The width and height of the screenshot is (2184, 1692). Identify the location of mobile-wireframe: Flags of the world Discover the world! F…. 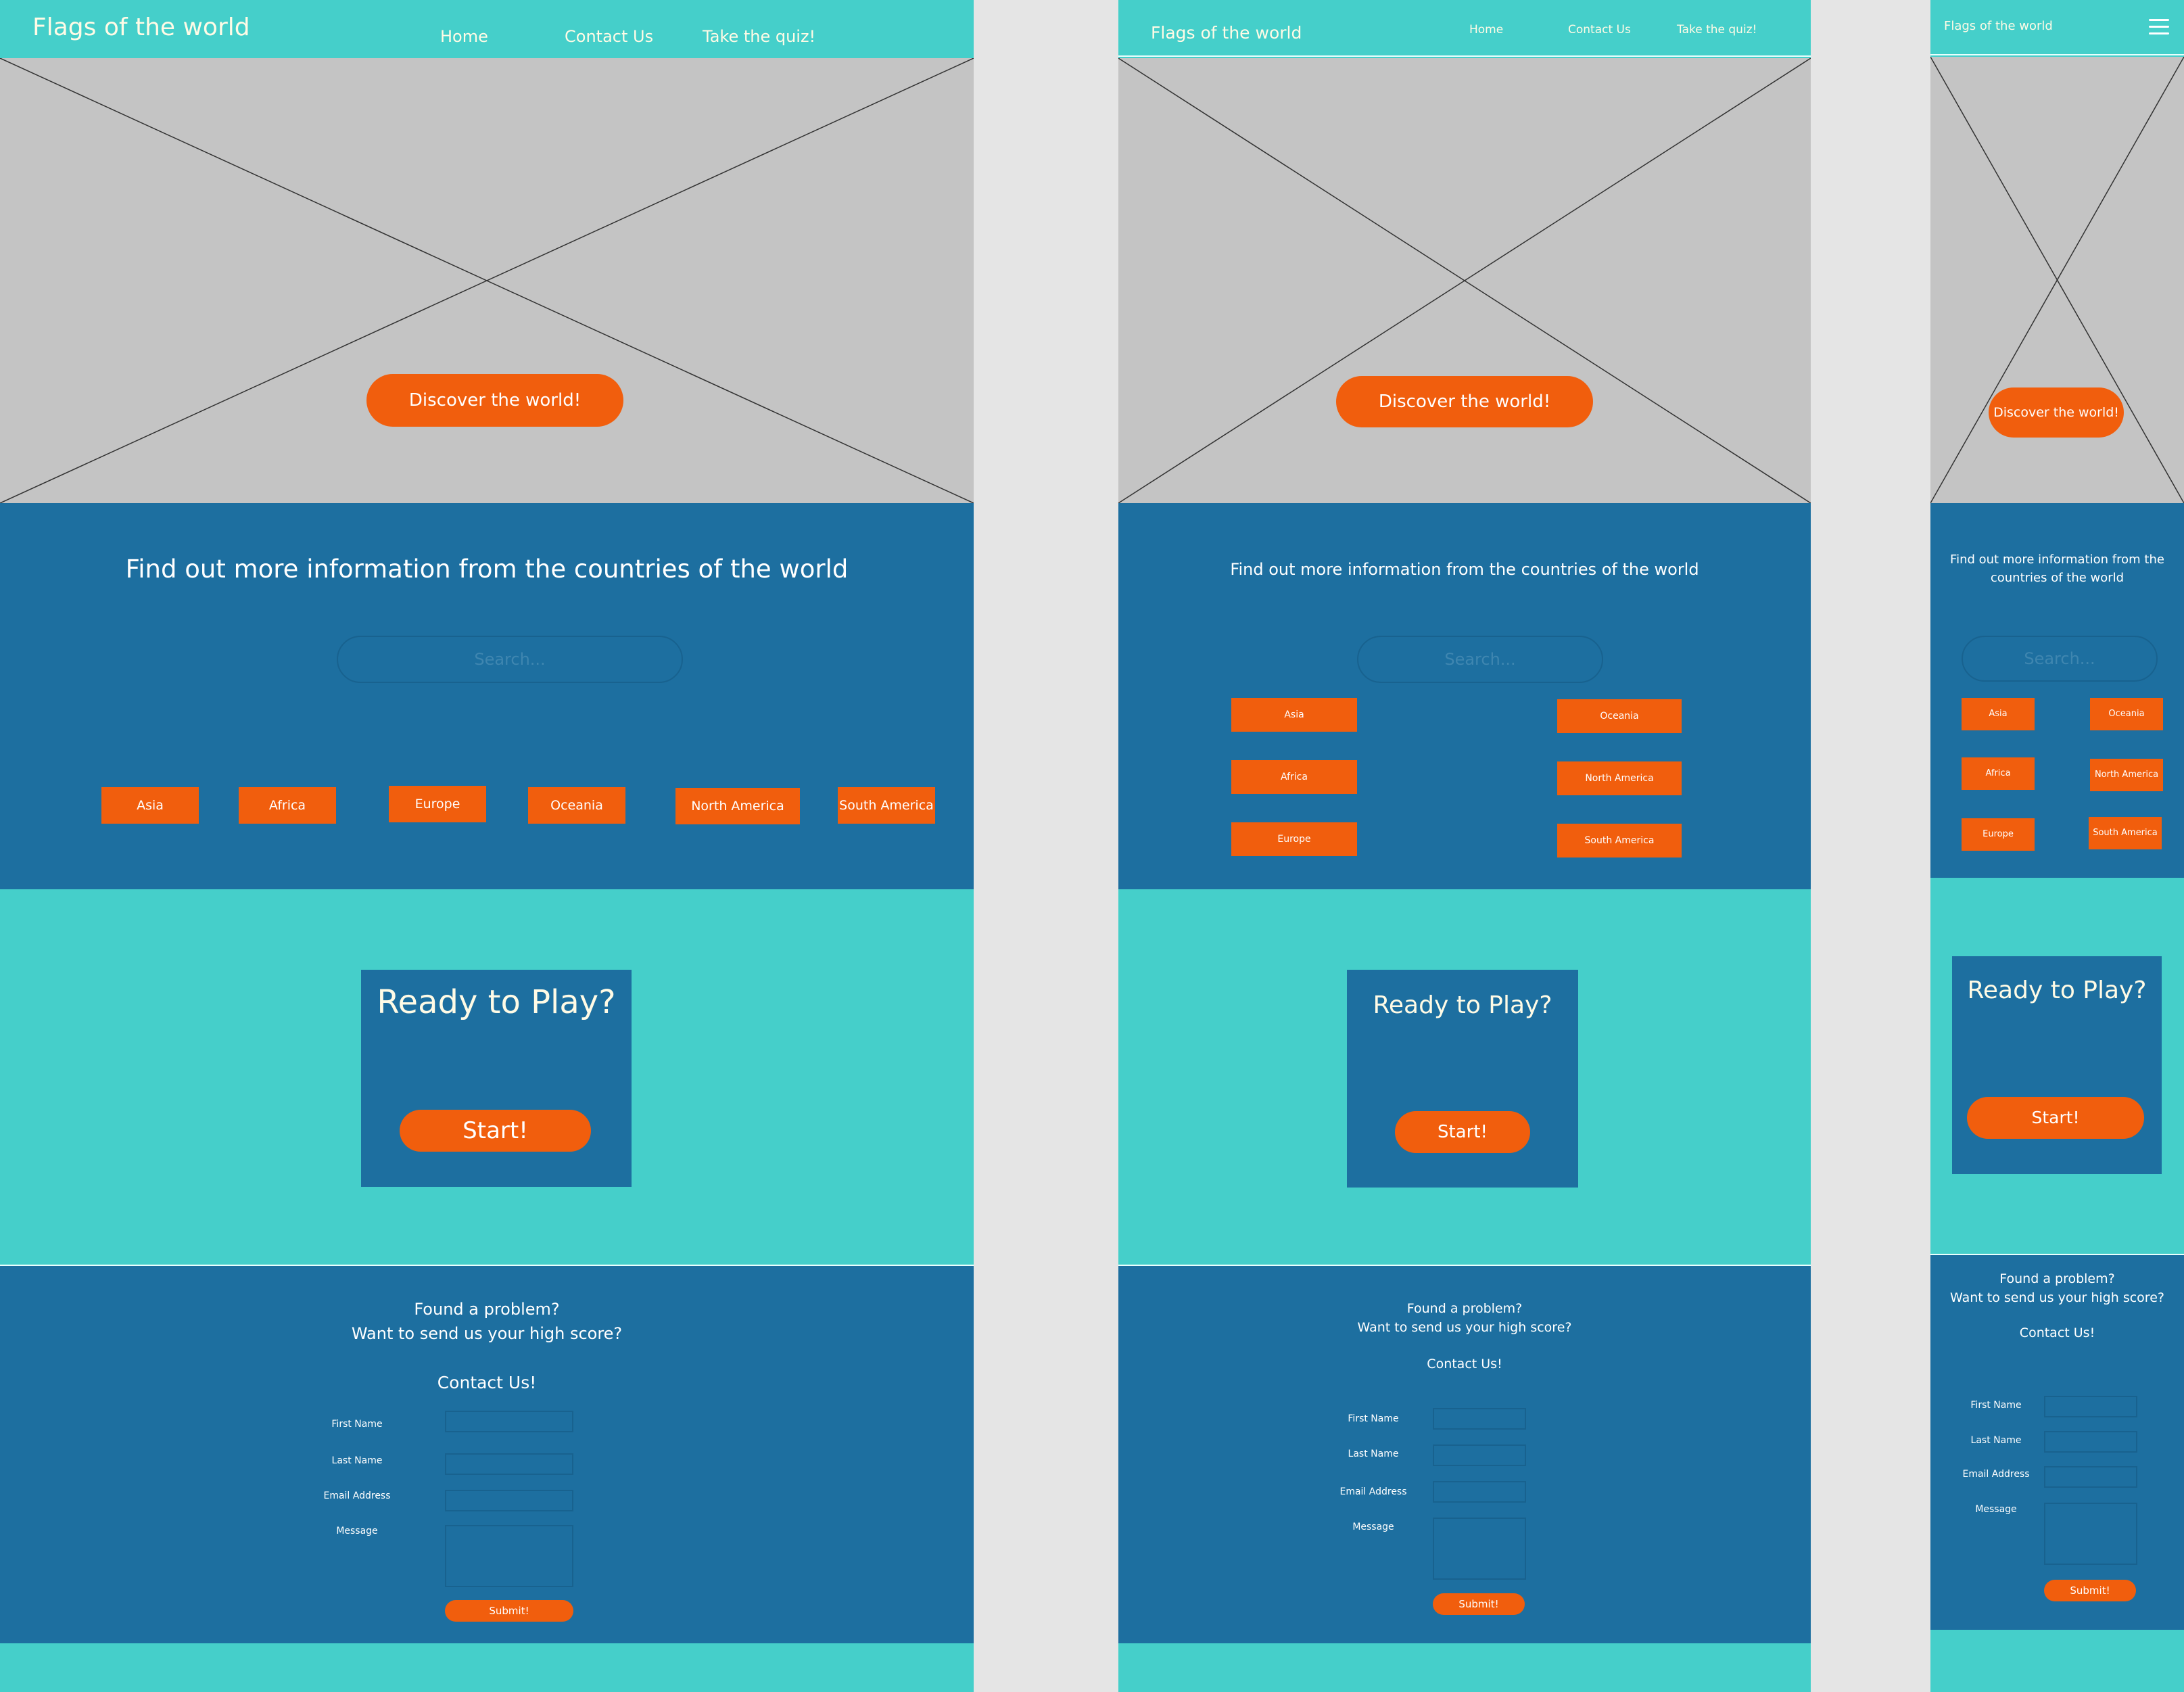
(2057, 846).